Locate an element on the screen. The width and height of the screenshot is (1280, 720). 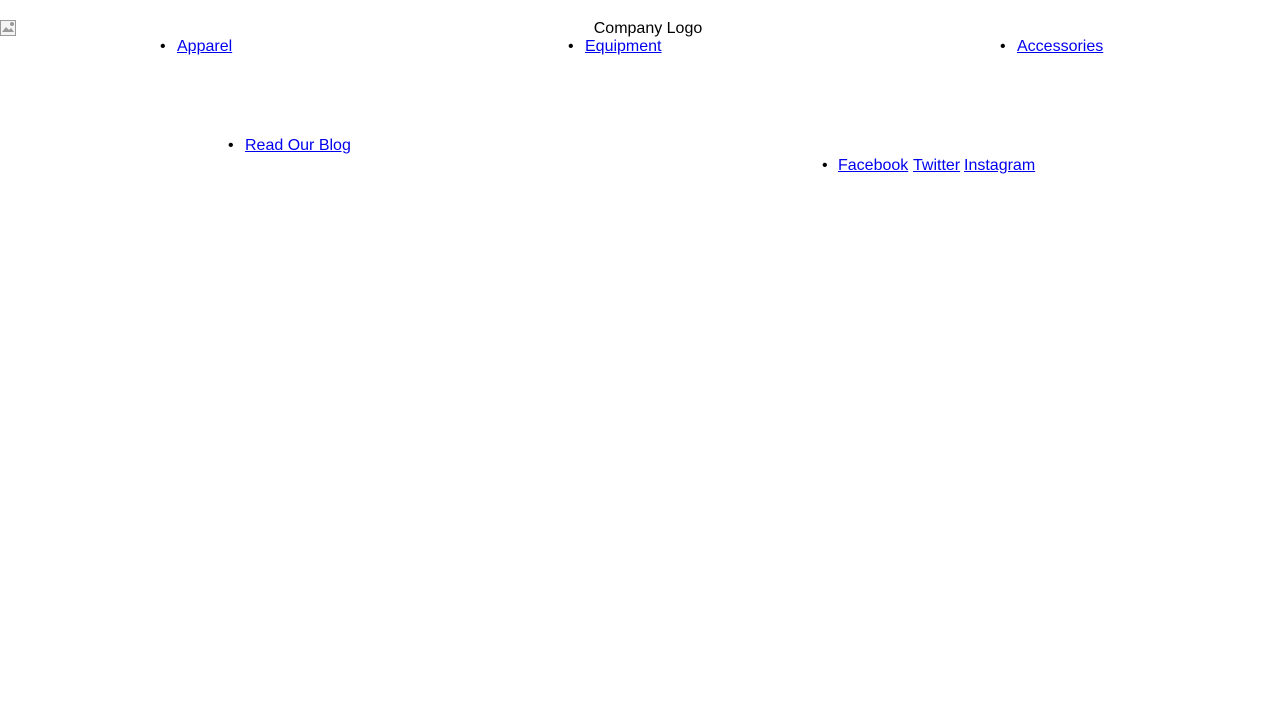
facebook-link: Facebook is located at coordinates (873, 166).